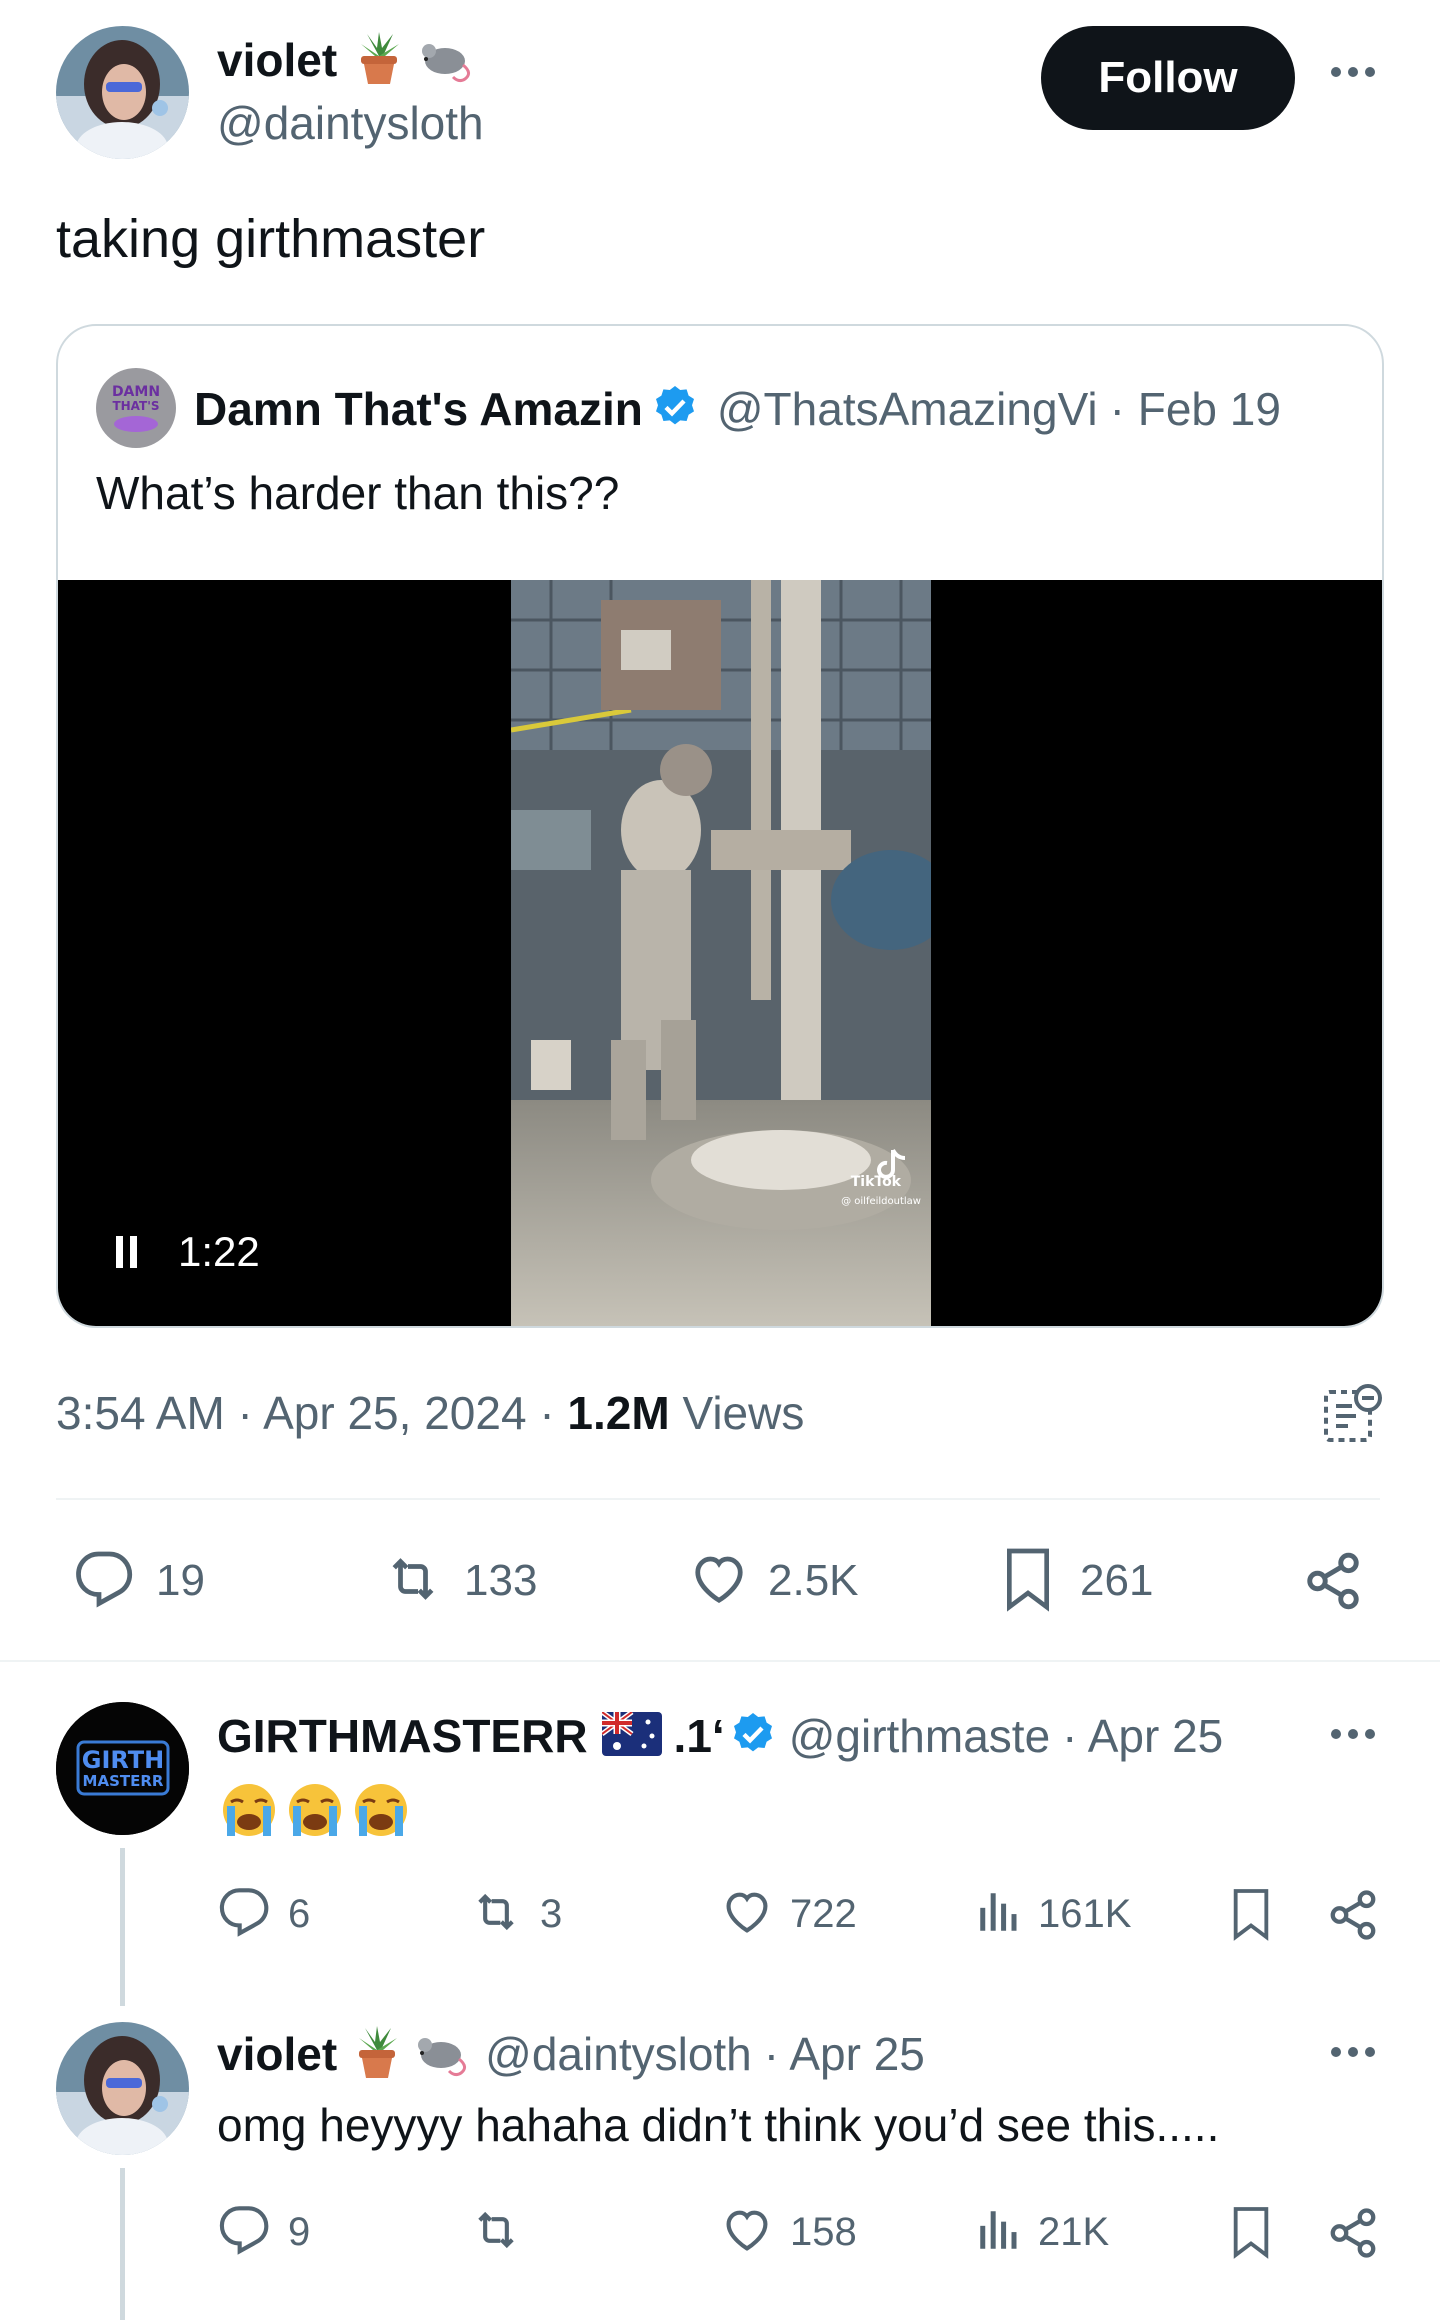 This screenshot has height=2320, width=1440. I want to click on reply-action: 9, so click(263, 2232).